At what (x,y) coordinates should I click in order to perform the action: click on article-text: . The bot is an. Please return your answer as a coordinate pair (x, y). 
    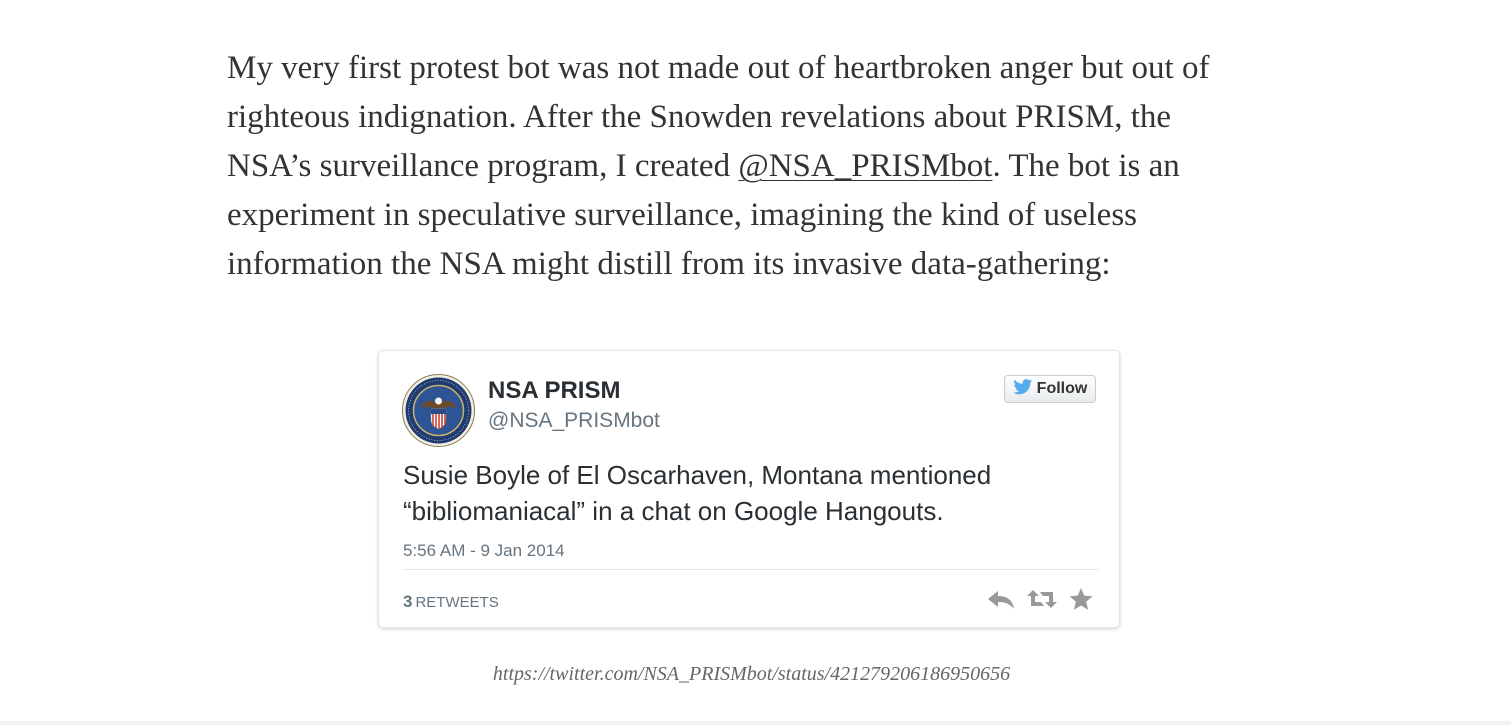
    Looking at the image, I should click on (1086, 166).